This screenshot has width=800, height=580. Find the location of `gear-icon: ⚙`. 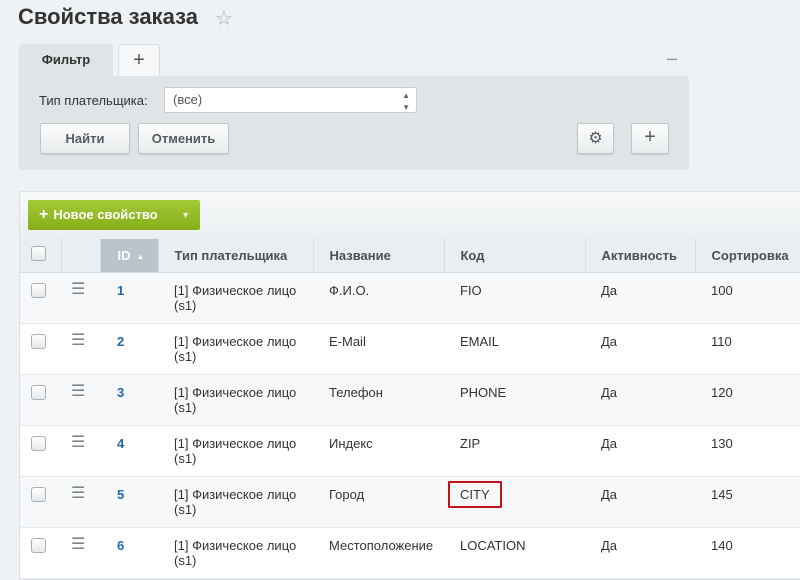

gear-icon: ⚙ is located at coordinates (595, 138).